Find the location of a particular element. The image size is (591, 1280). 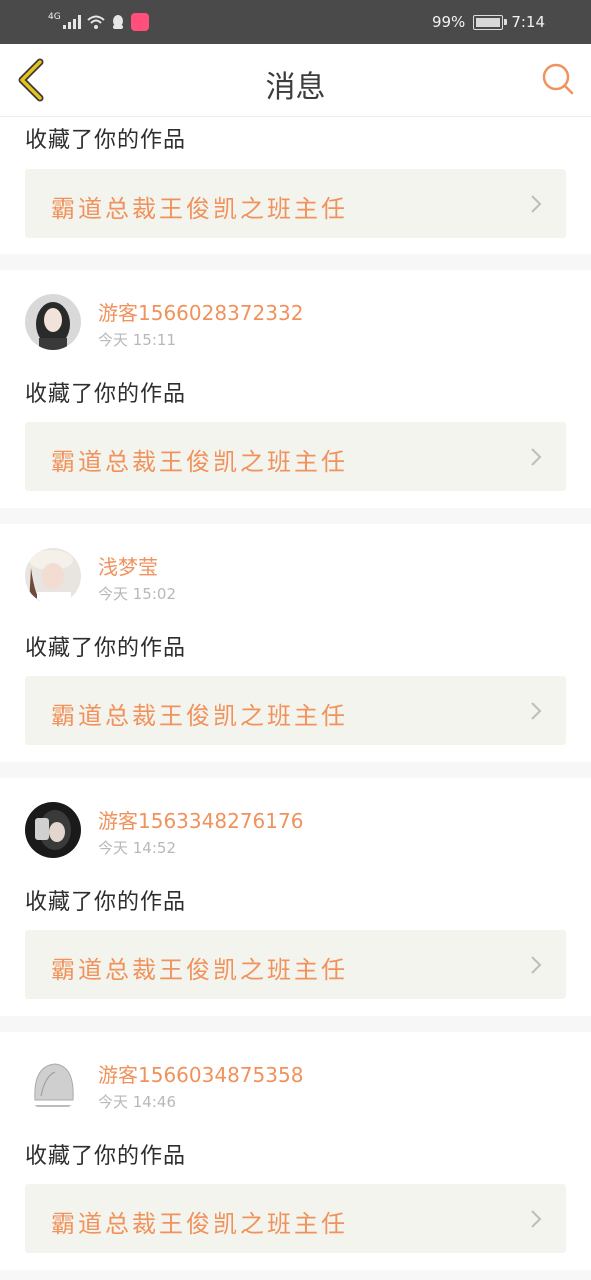

page-title: 消息 is located at coordinates (295, 87).